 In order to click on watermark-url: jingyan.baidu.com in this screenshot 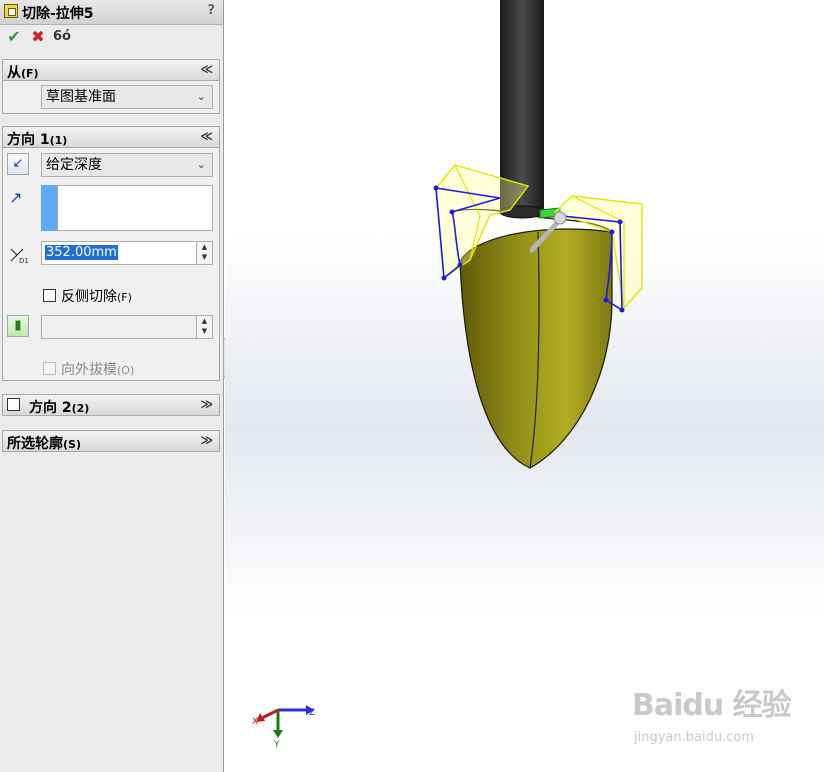, I will do `click(694, 737)`.